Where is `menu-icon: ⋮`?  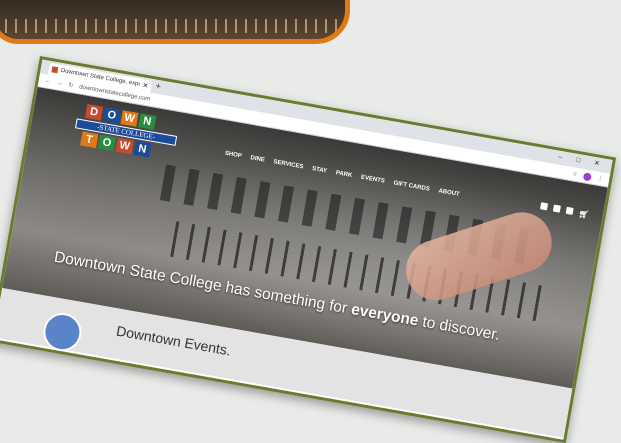 menu-icon: ⋮ is located at coordinates (600, 179).